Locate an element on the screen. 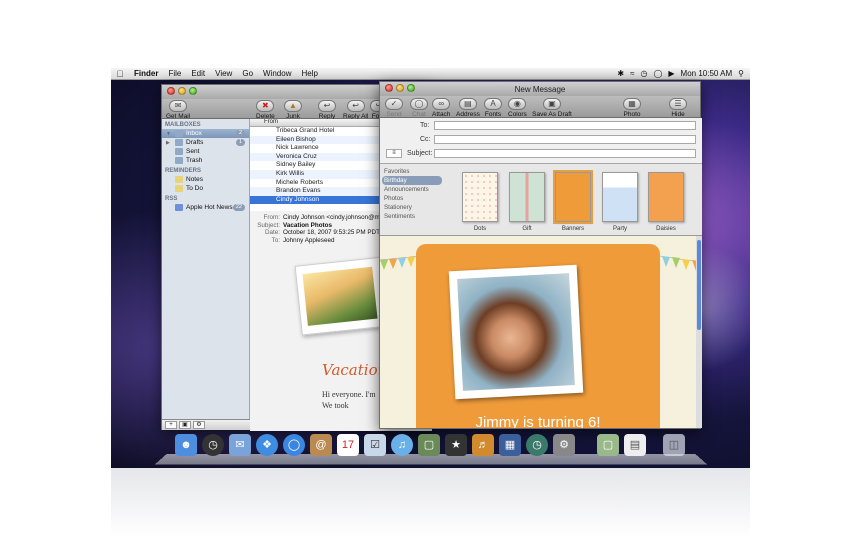 The image size is (860, 538). menu-view: View is located at coordinates (223, 73).